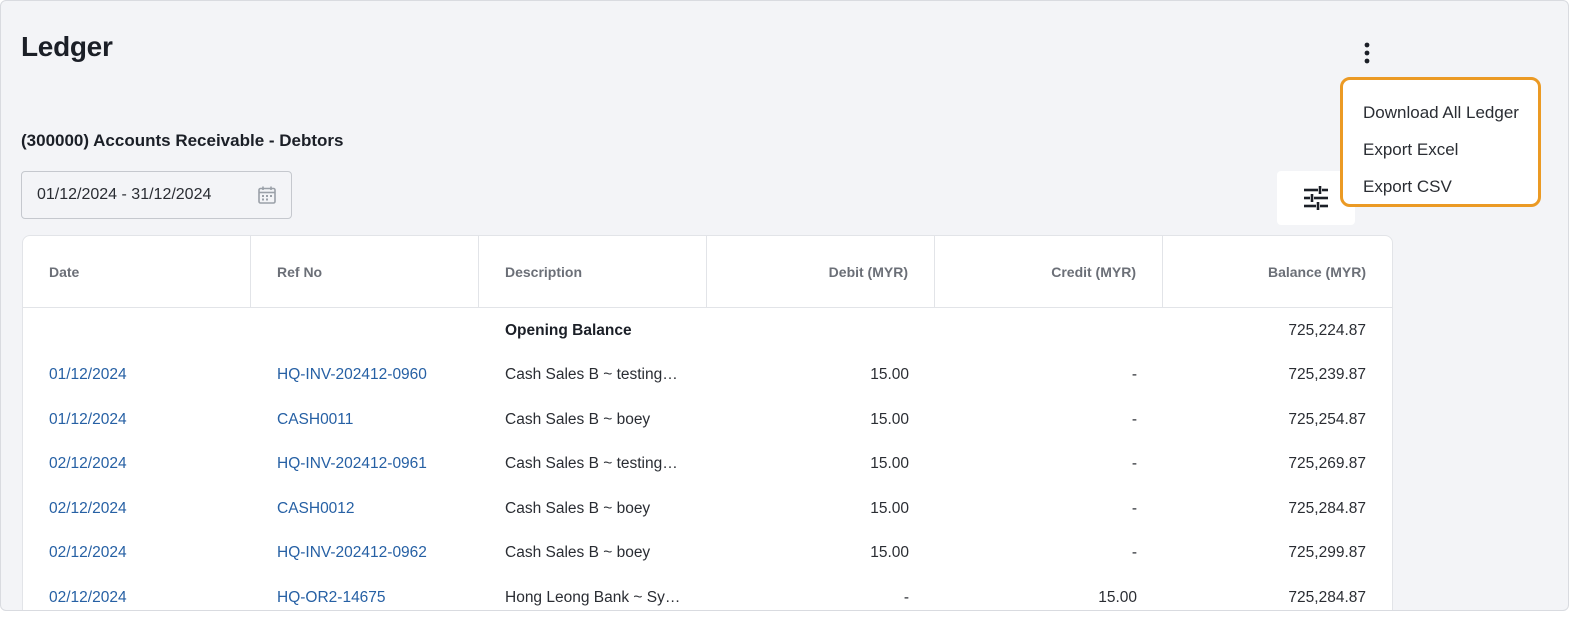 Image resolution: width=1587 pixels, height=618 pixels. I want to click on column-header-ref-no: Ref No, so click(365, 271).